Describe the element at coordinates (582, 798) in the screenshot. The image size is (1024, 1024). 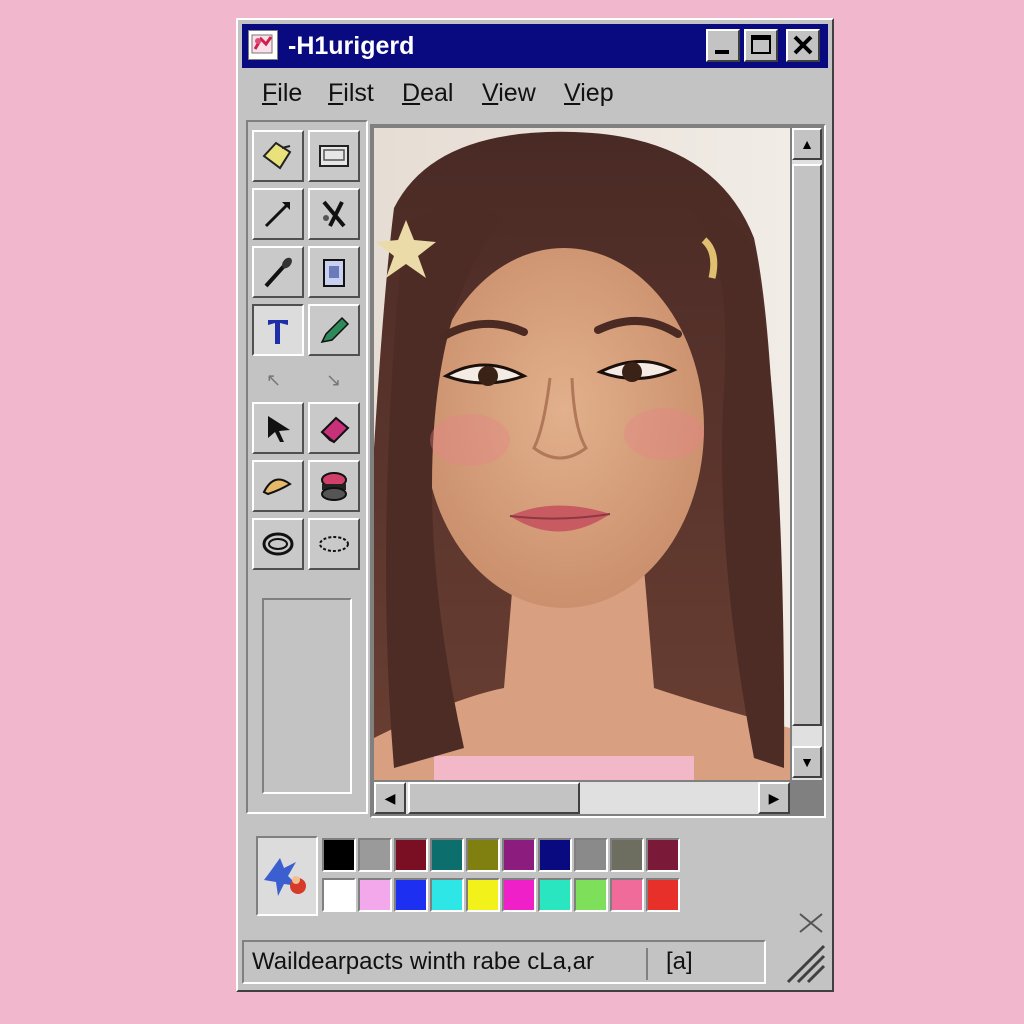
I see `horizontal-scrollbar: ◀ ▶` at that location.